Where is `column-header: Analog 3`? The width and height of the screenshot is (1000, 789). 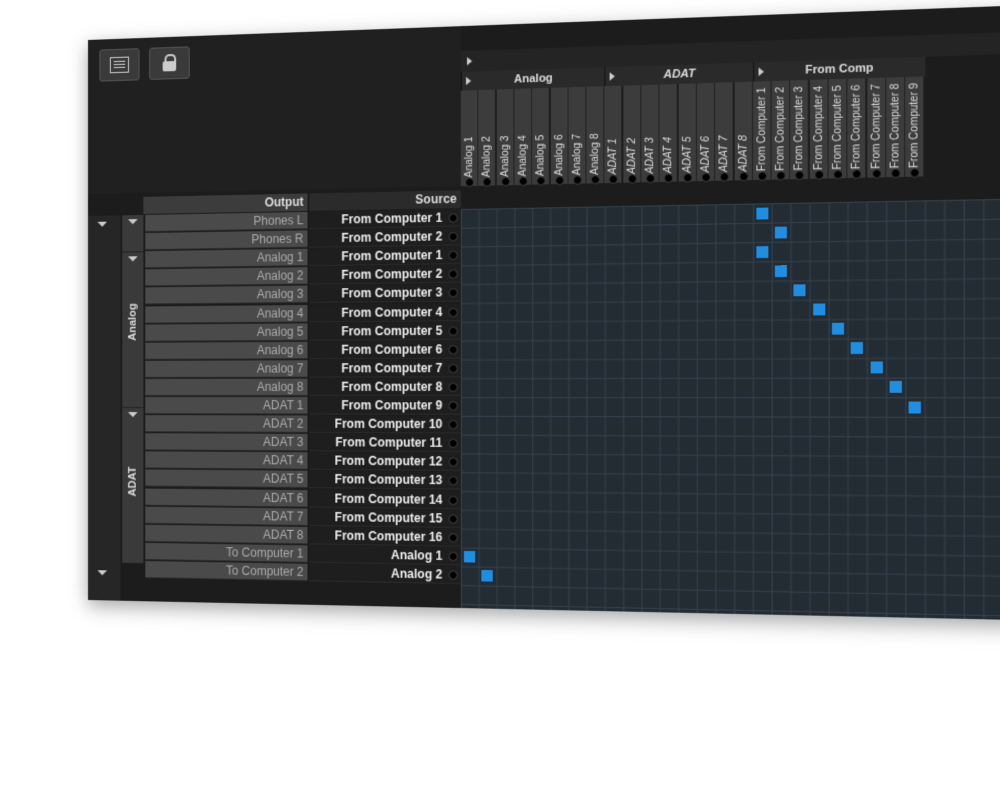 column-header: Analog 3 is located at coordinates (505, 137).